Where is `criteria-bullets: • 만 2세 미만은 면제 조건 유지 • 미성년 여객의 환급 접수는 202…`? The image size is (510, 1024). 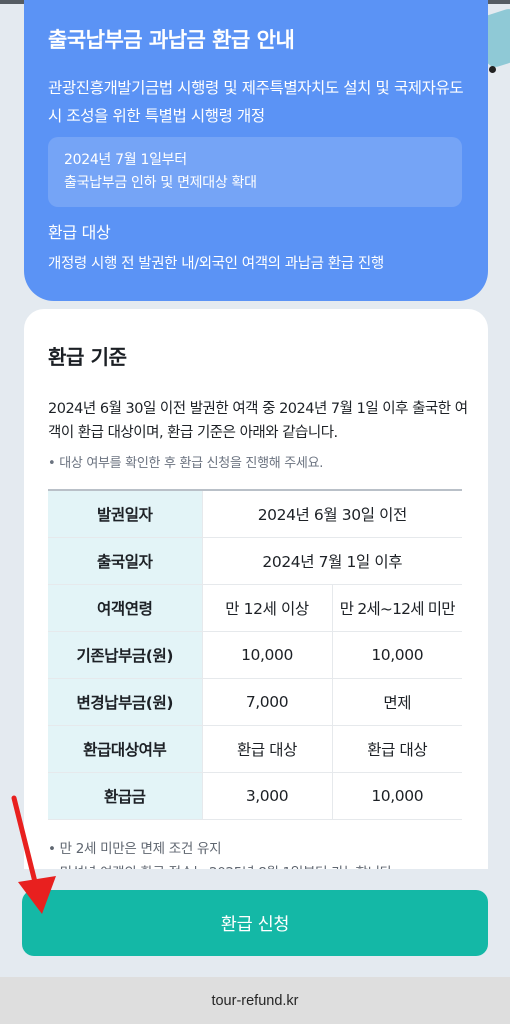
criteria-bullets: • 만 2세 미만은 면제 조건 유지 • 미성년 여객의 환급 접수는 202… is located at coordinates (222, 853).